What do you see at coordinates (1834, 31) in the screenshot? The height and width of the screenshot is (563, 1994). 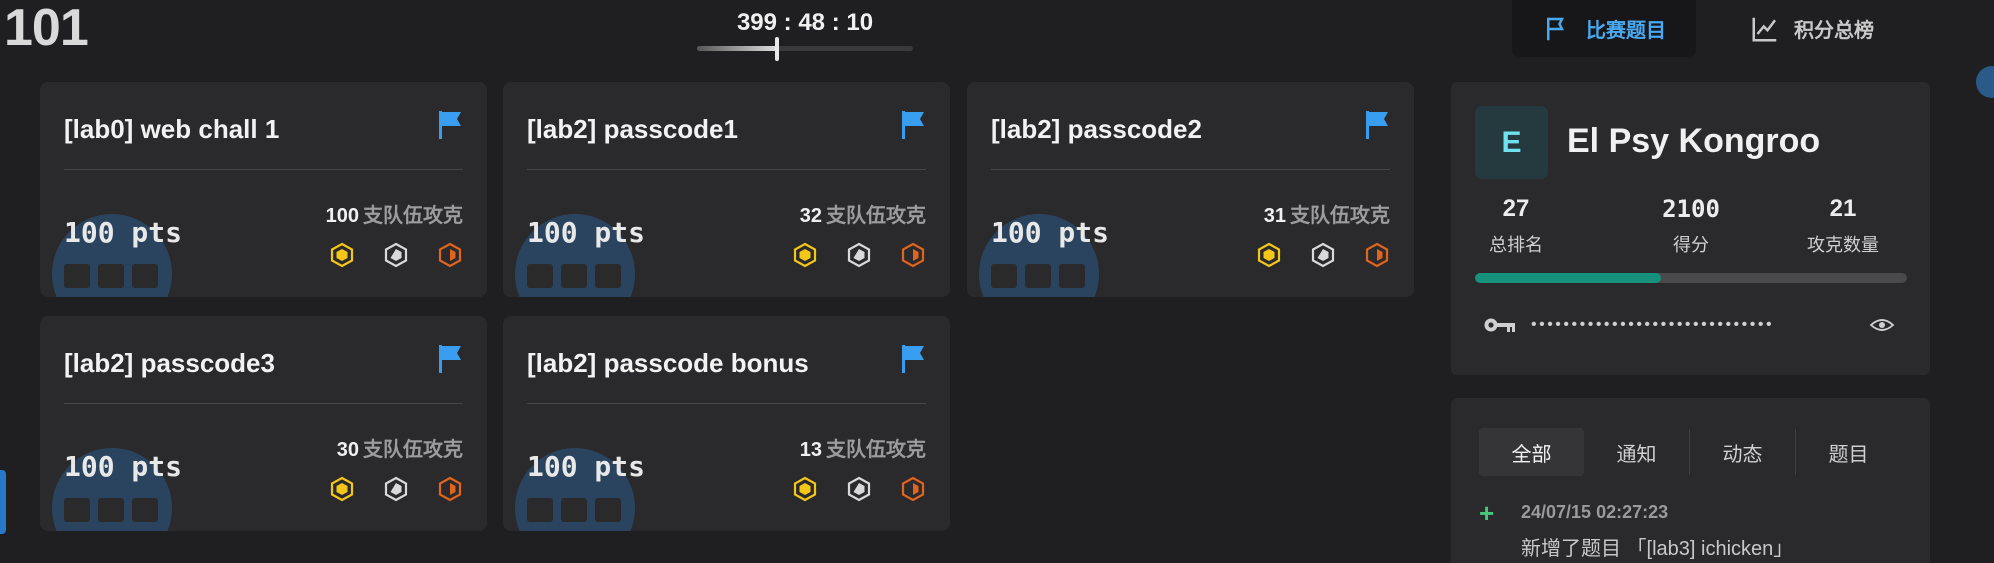 I see `nav-tab-scoreboard-label: 积分总榜` at bounding box center [1834, 31].